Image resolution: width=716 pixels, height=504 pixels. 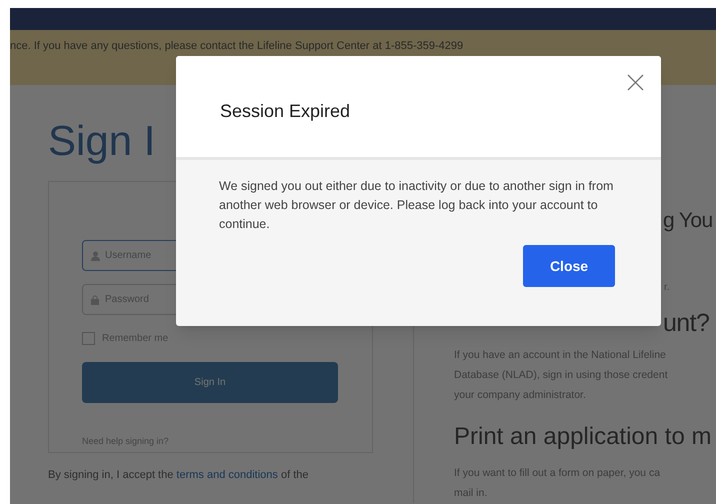 I want to click on section-heading: Print an application to m, so click(x=583, y=437).